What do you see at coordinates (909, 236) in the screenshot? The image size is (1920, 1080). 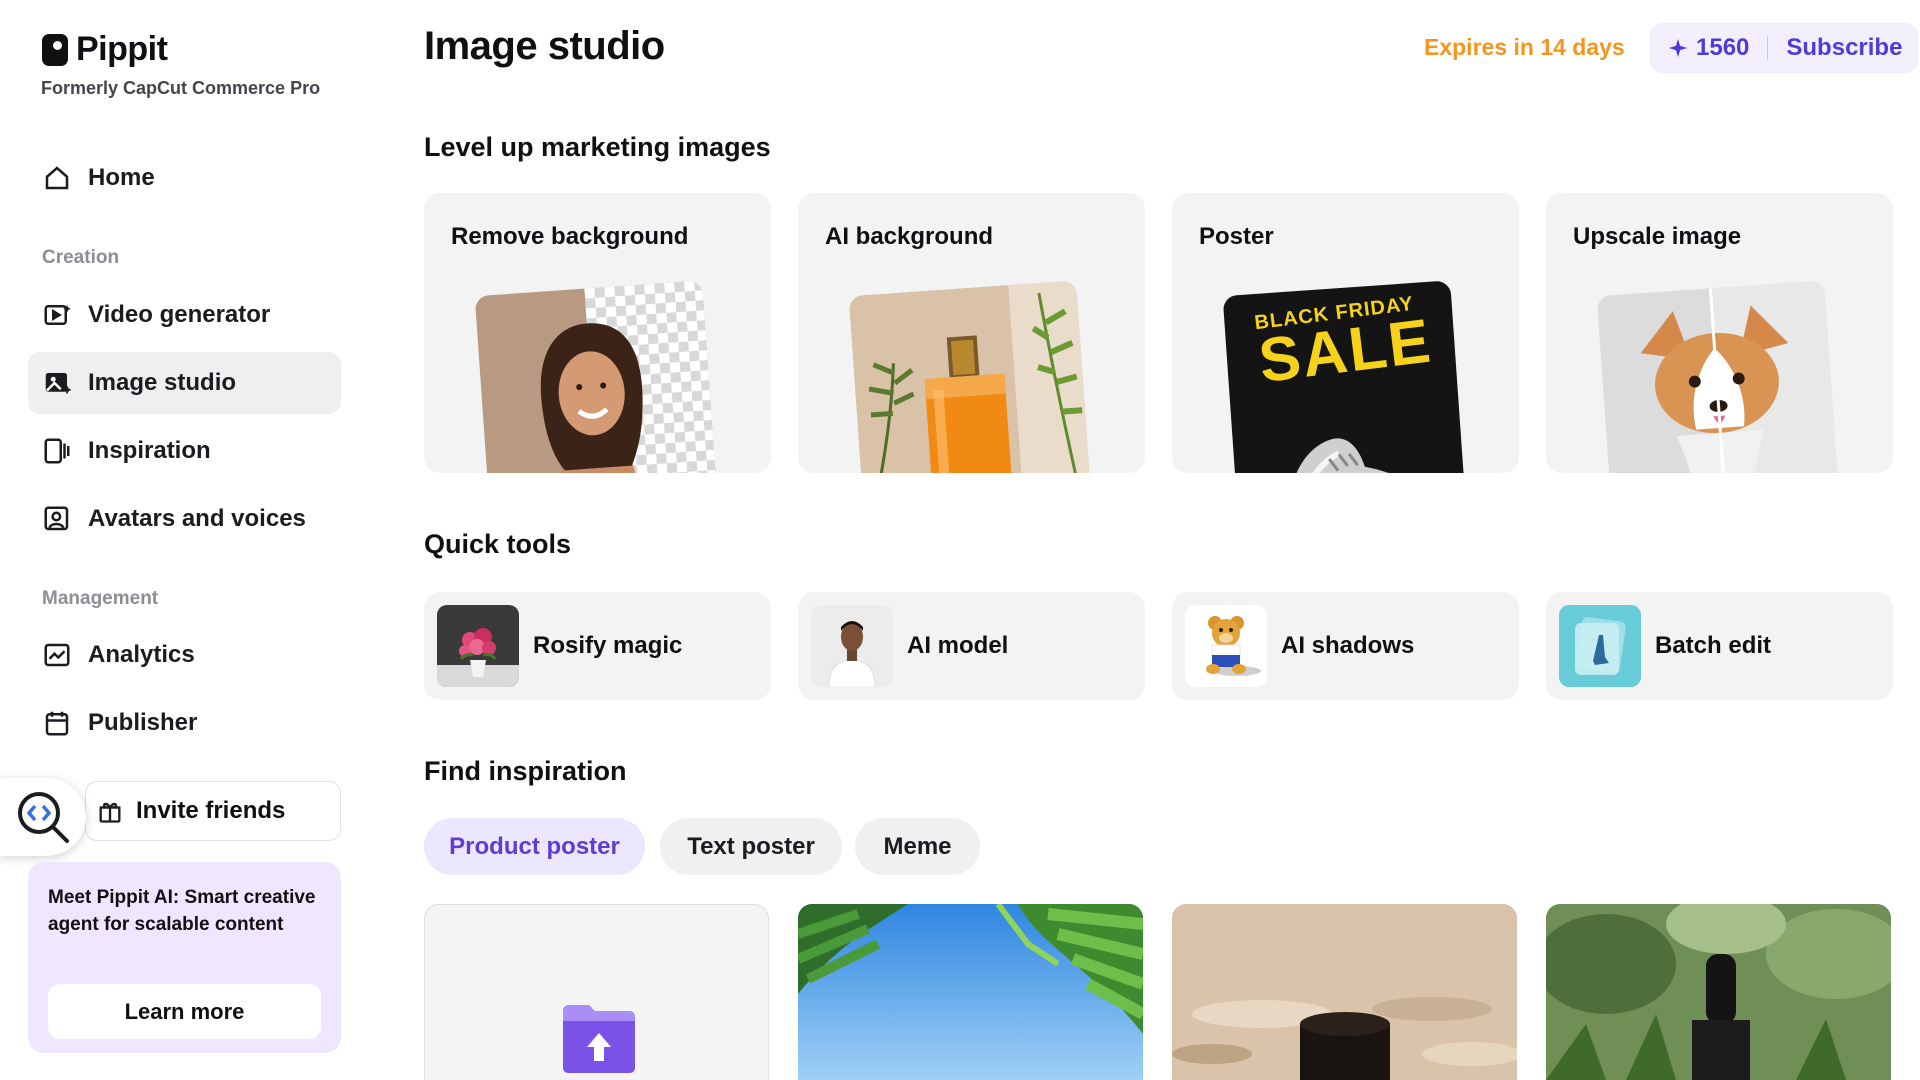 I see `feature-card-label: AI background` at bounding box center [909, 236].